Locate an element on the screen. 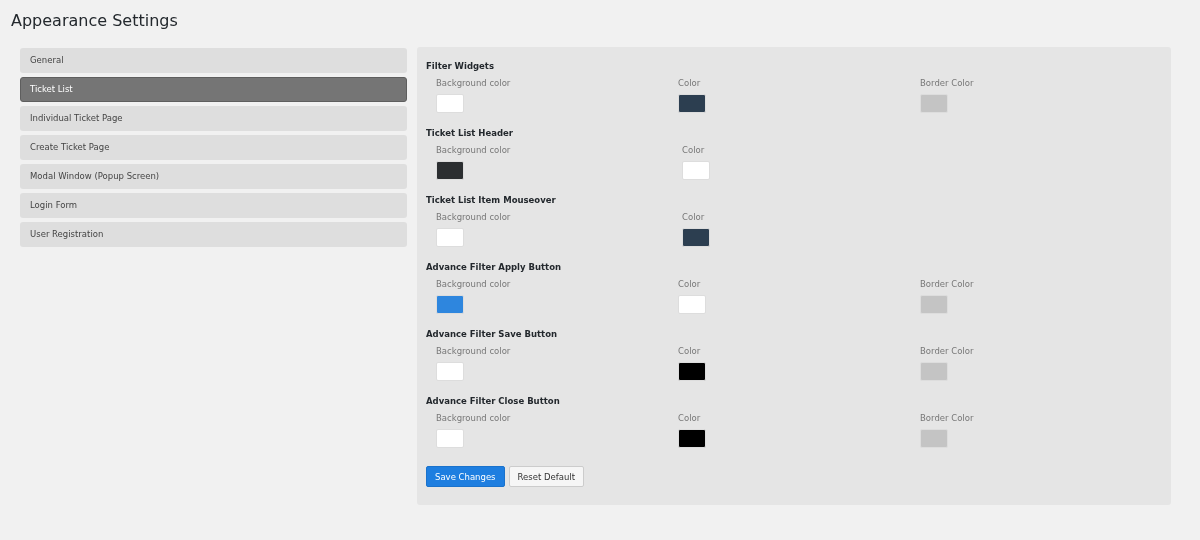 The height and width of the screenshot is (540, 1200). sidebar-item: Login Form is located at coordinates (213, 205).